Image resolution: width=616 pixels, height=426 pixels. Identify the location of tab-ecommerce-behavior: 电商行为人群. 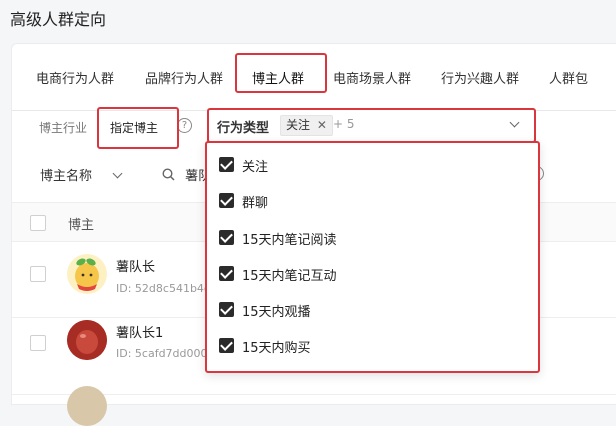
(75, 77).